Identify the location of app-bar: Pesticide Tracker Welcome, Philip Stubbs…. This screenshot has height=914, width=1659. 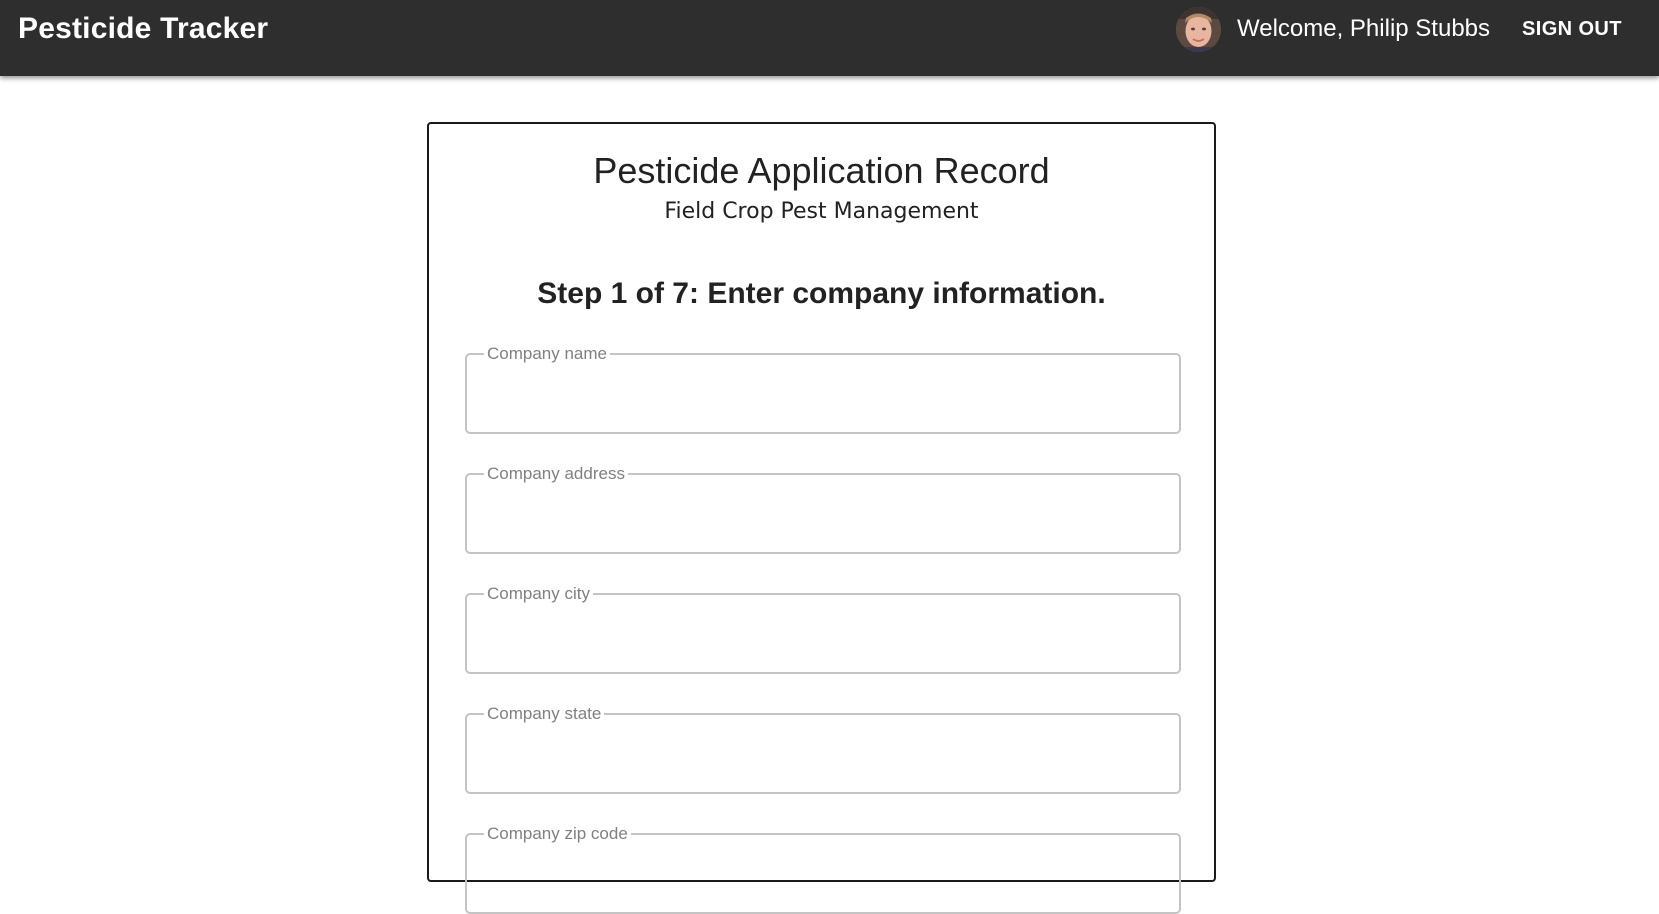
(829, 38).